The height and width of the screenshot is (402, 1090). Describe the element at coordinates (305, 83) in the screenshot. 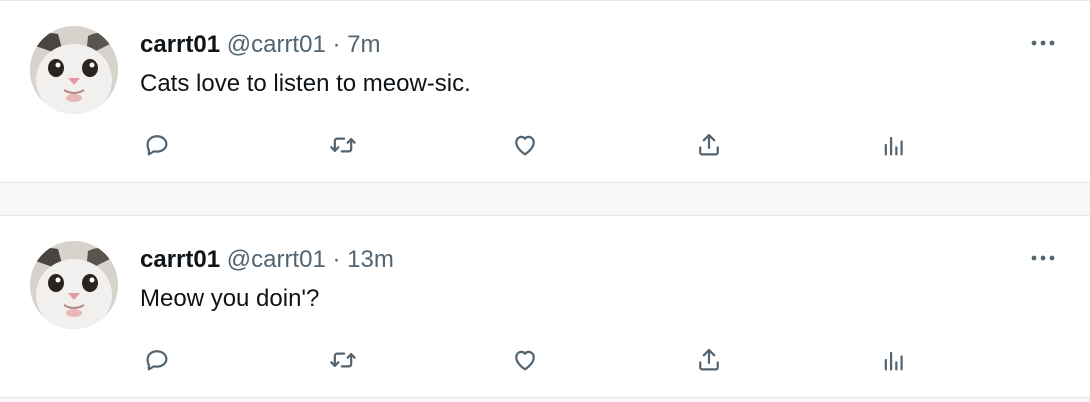

I see `tweet-text: Cats love to listen to meow-sic.` at that location.